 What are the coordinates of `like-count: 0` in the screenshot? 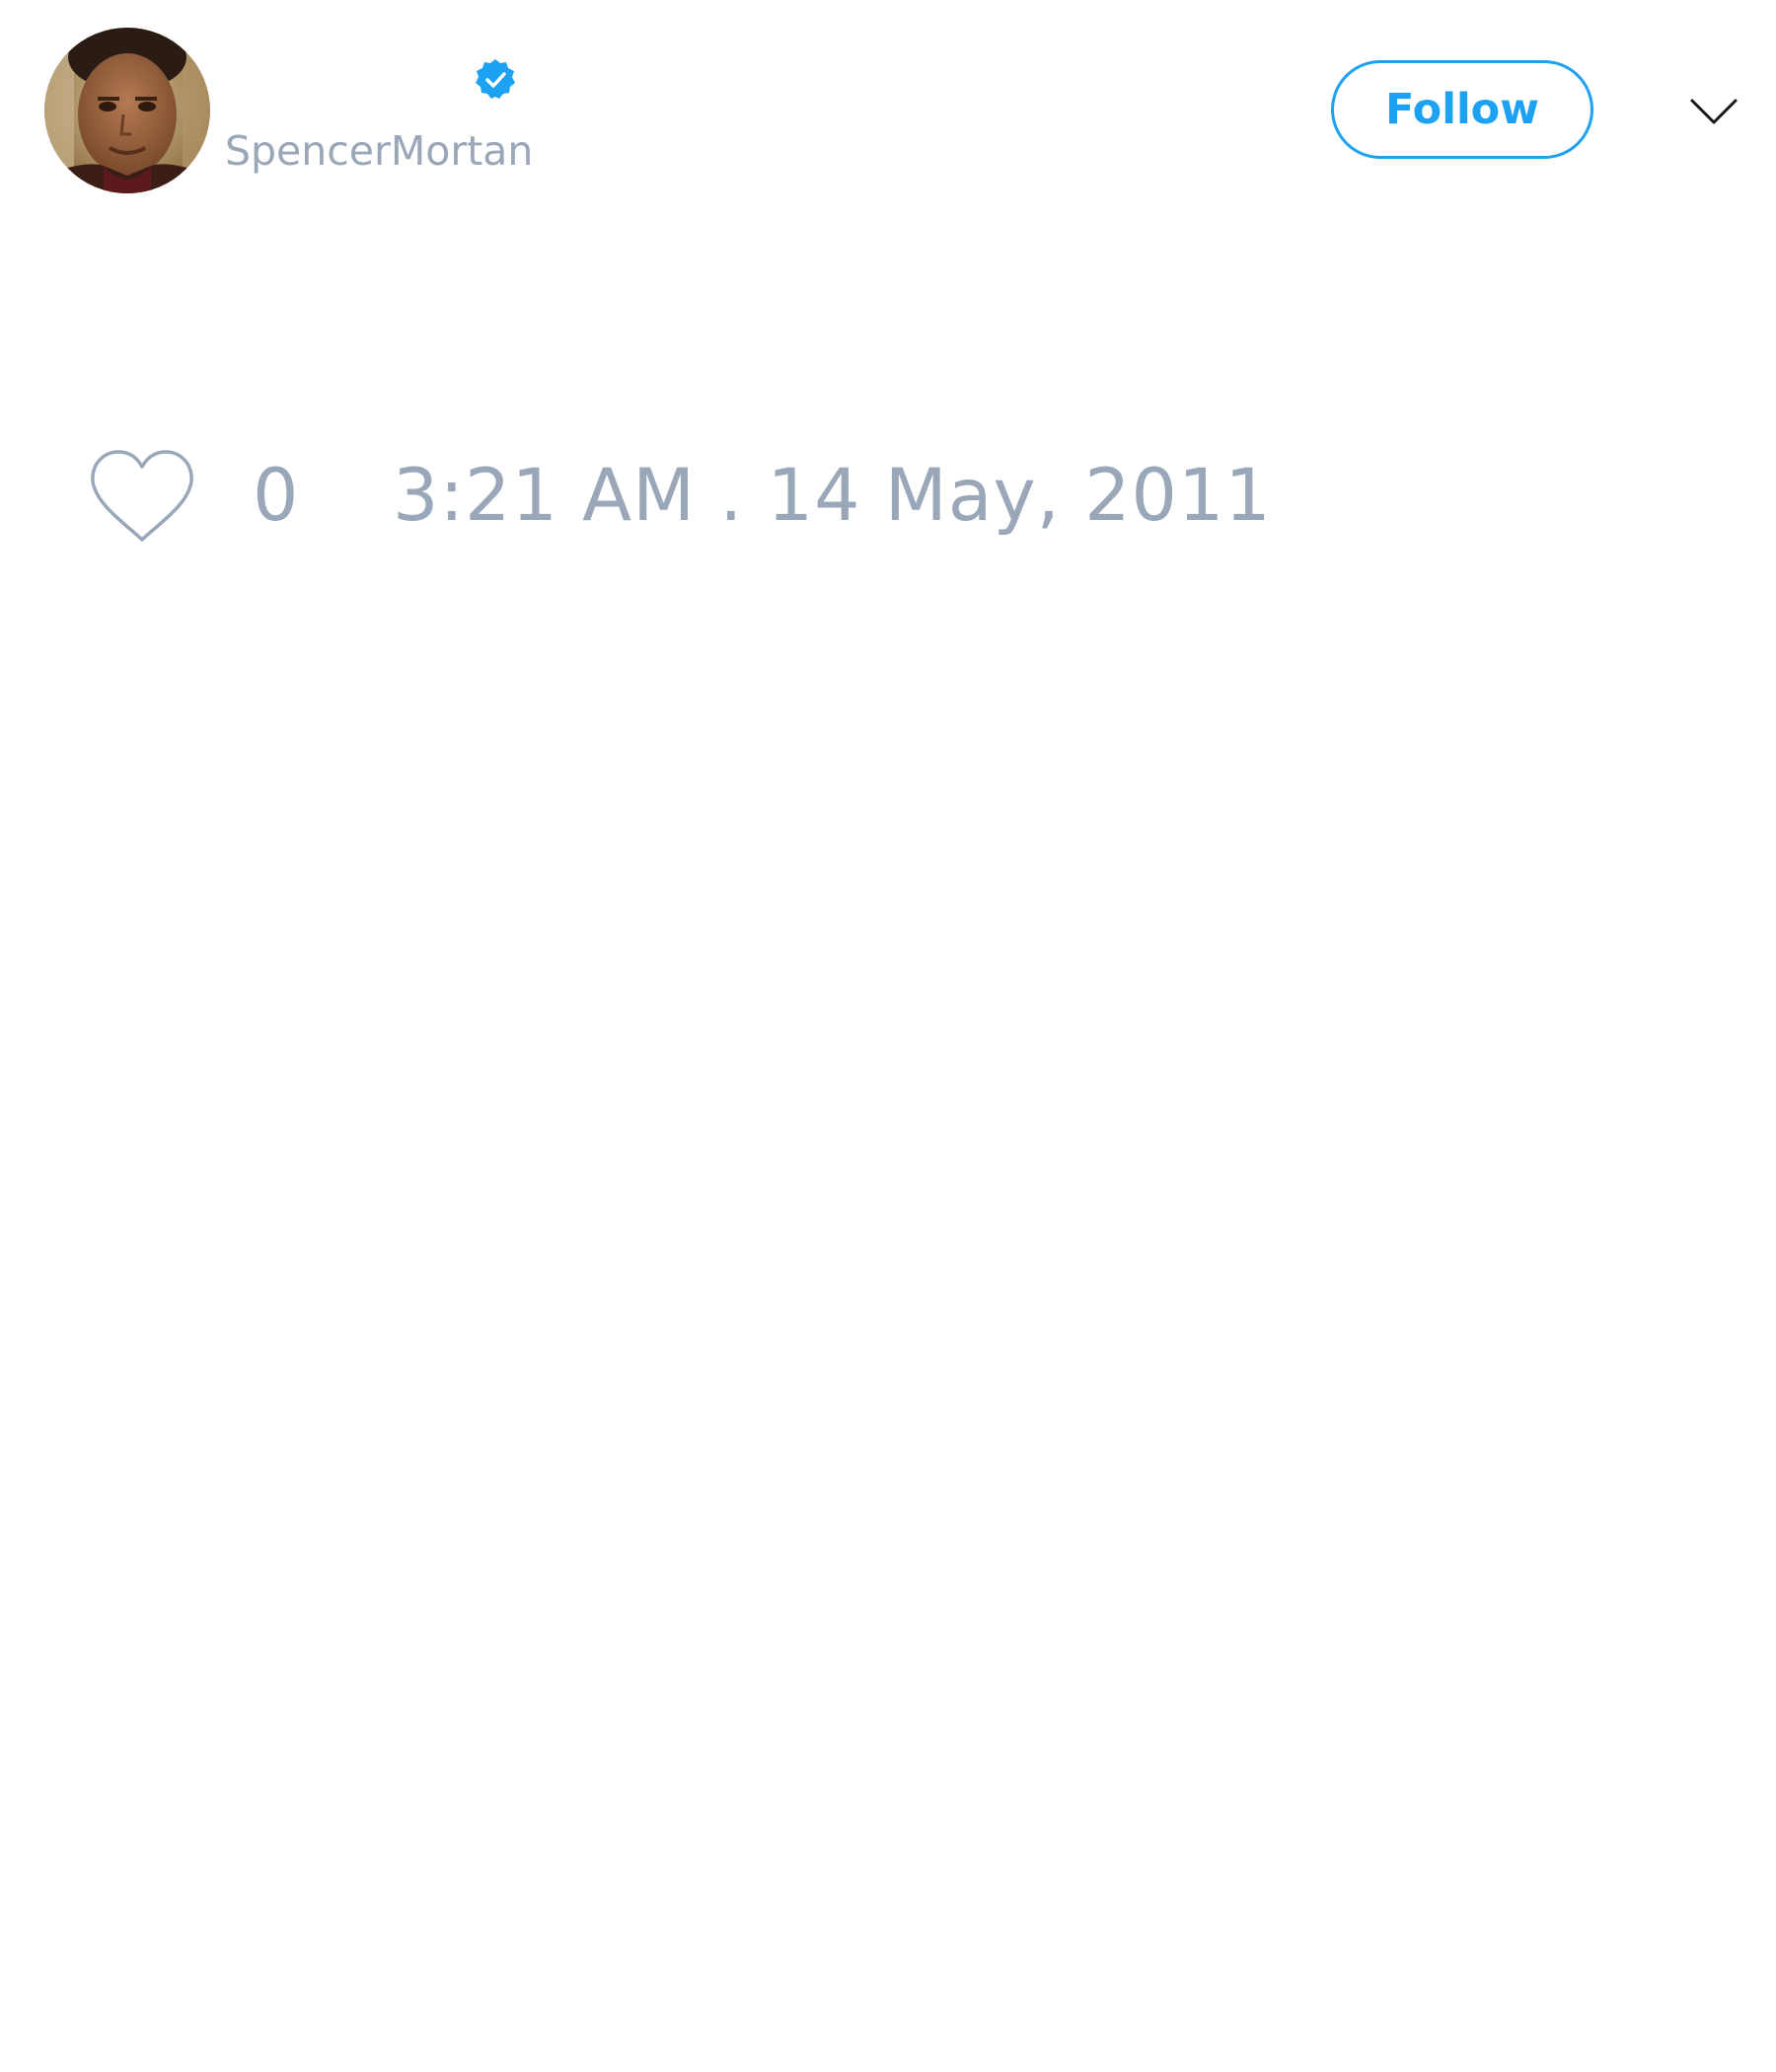 It's located at (276, 496).